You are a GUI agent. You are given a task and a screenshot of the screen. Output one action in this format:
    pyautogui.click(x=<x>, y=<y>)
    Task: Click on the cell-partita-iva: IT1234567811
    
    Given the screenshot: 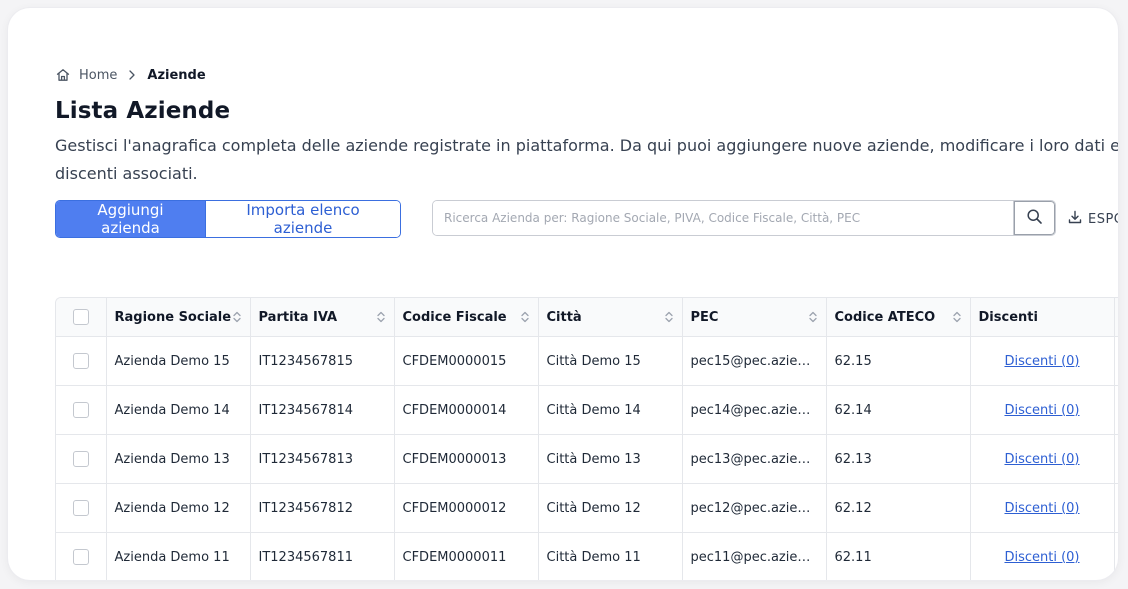 What is the action you would take?
    pyautogui.click(x=322, y=556)
    